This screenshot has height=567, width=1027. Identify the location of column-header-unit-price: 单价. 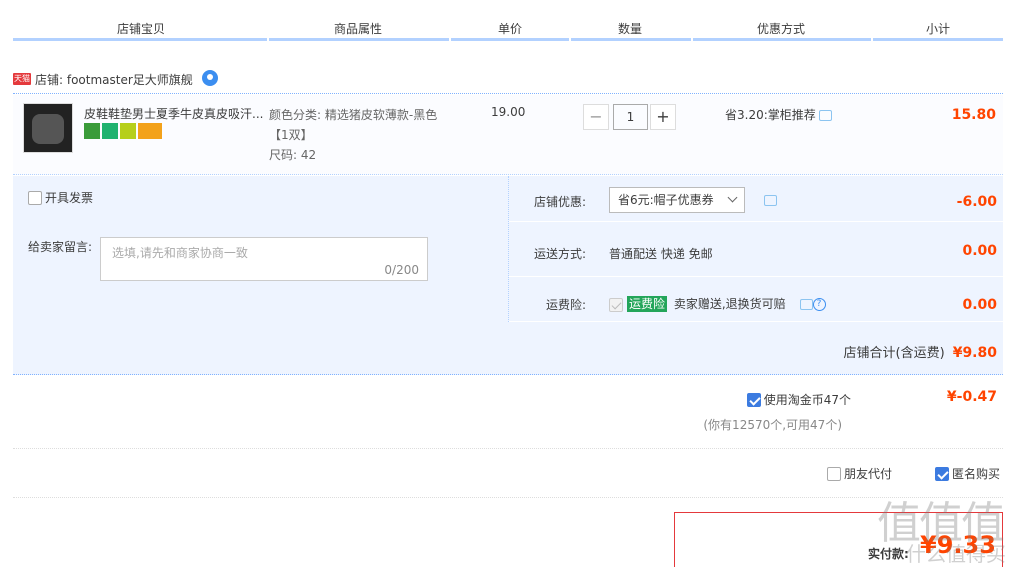
(509, 29).